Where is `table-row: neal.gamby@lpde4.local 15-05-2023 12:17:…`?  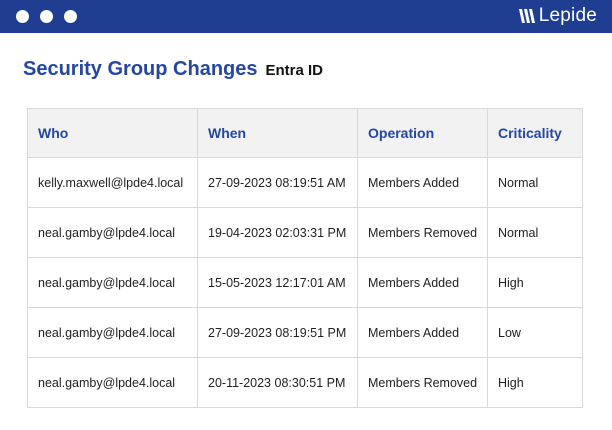
table-row: neal.gamby@lpde4.local 15-05-2023 12:17:… is located at coordinates (305, 282).